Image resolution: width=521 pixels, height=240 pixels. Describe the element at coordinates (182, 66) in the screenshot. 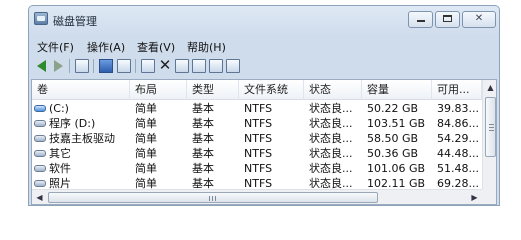

I see `format-icon` at that location.